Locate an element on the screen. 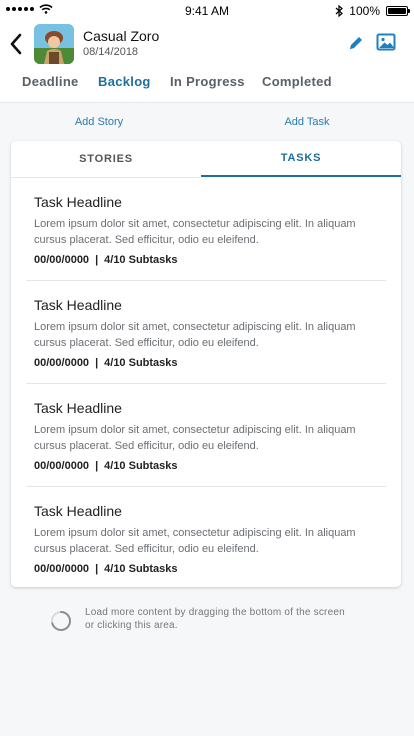 This screenshot has height=736, width=414. status-bar: 9:41 AM 100% is located at coordinates (207, 11).